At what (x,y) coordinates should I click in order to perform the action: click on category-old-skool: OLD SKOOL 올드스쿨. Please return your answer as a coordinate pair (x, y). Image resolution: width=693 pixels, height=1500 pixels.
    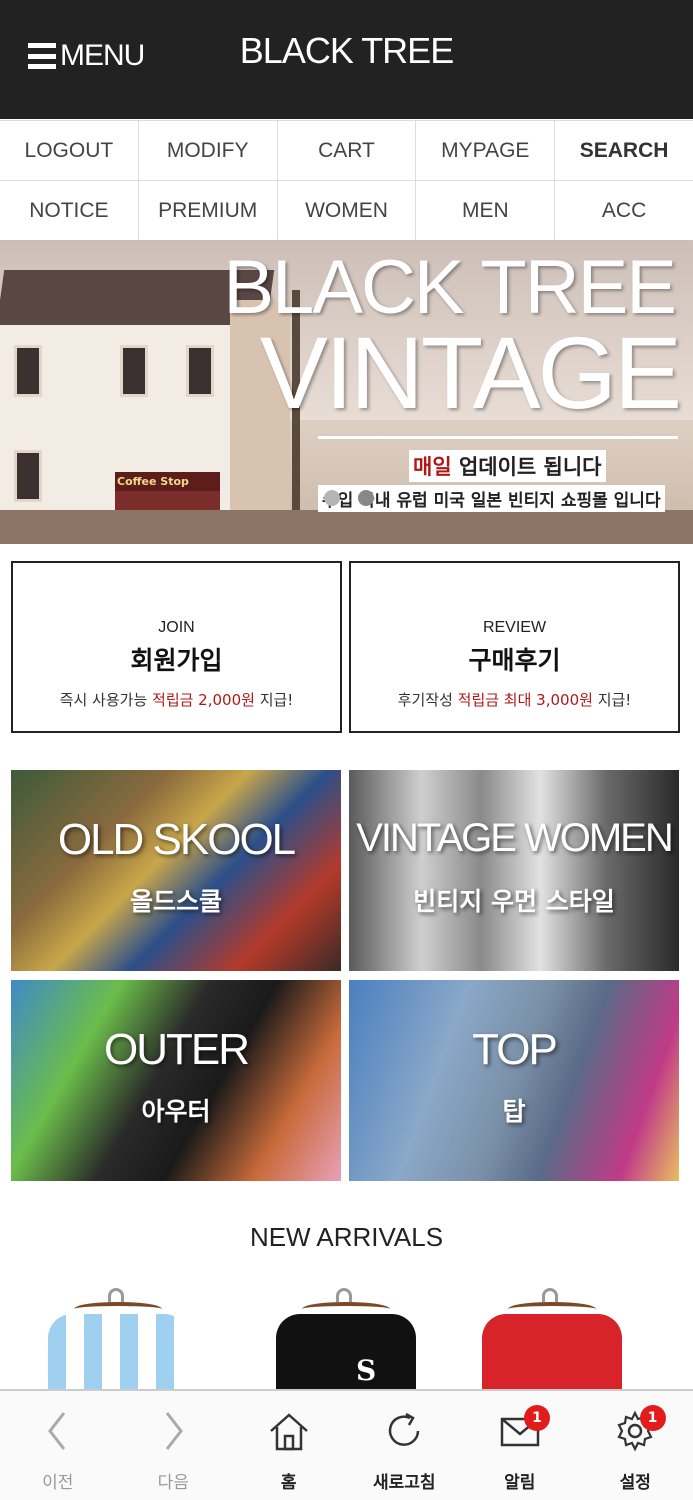
    Looking at the image, I should click on (176, 870).